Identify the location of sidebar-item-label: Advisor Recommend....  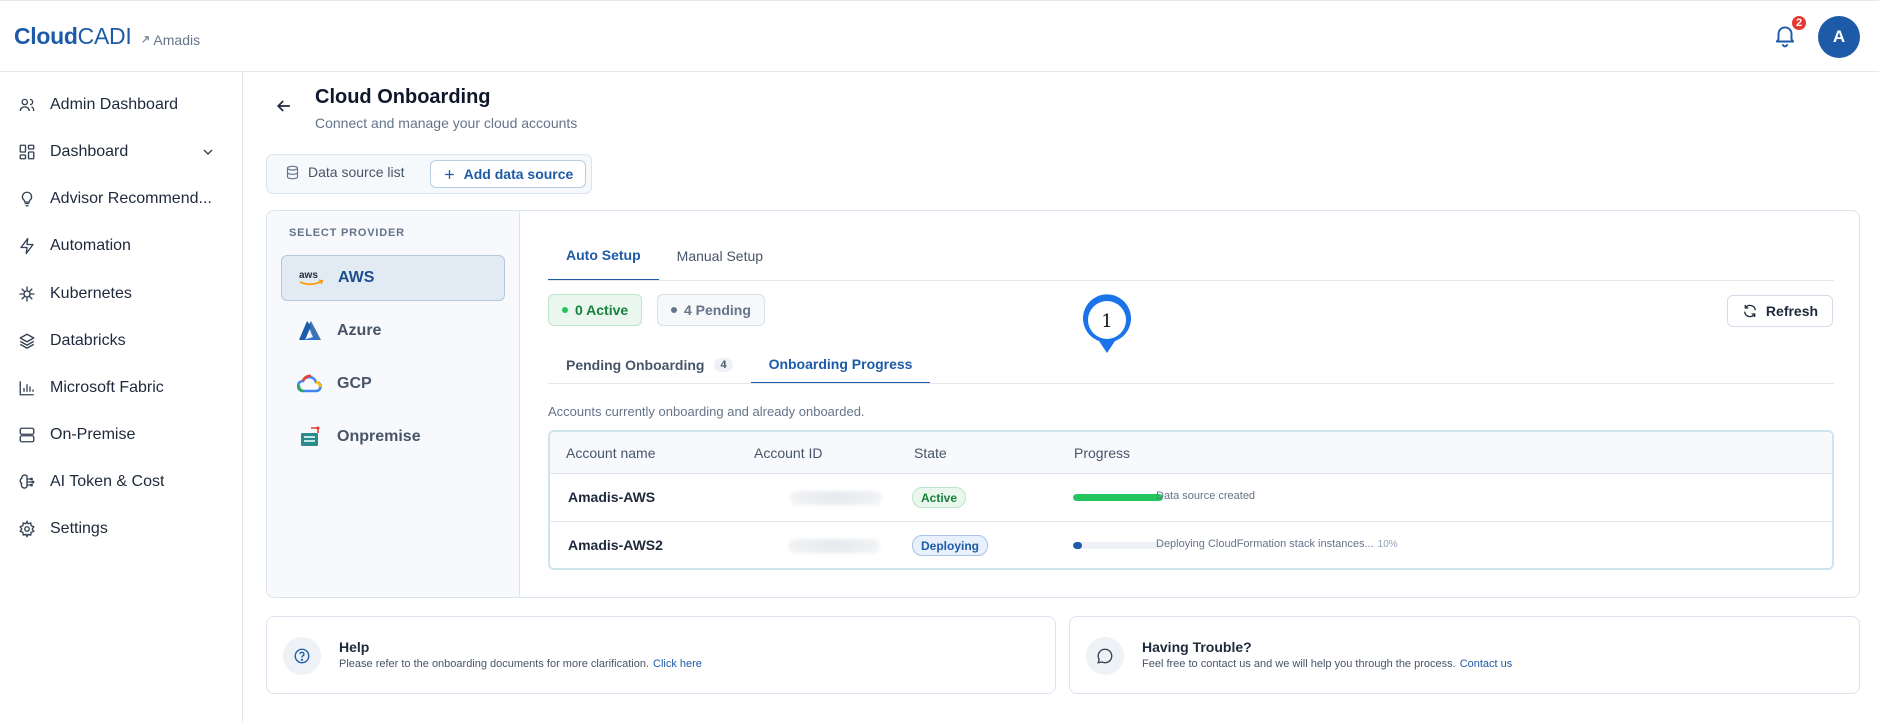
(131, 198).